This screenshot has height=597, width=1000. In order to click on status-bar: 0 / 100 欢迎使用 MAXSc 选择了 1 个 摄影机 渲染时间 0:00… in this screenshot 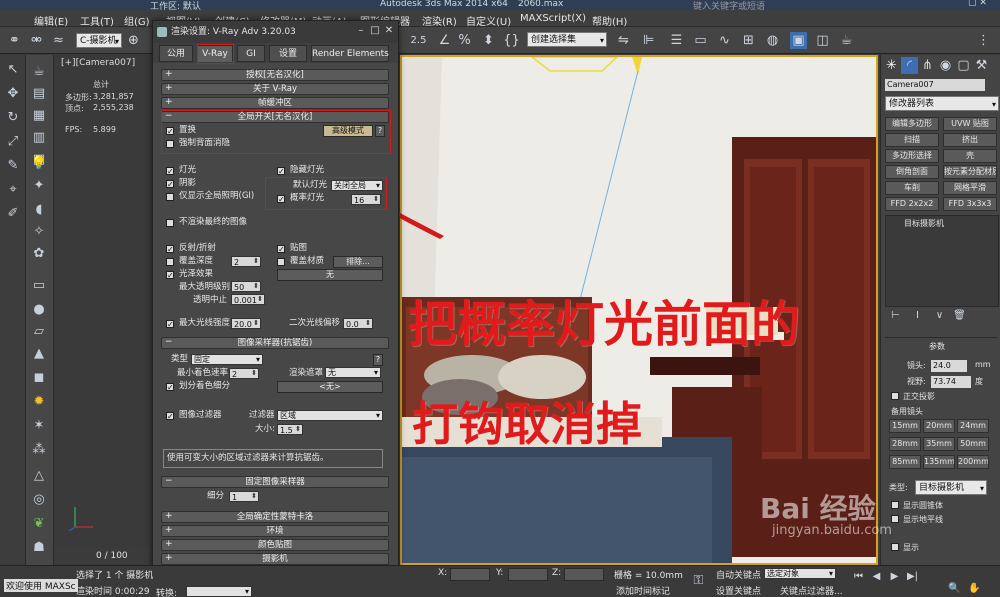, I will do `click(500, 574)`.